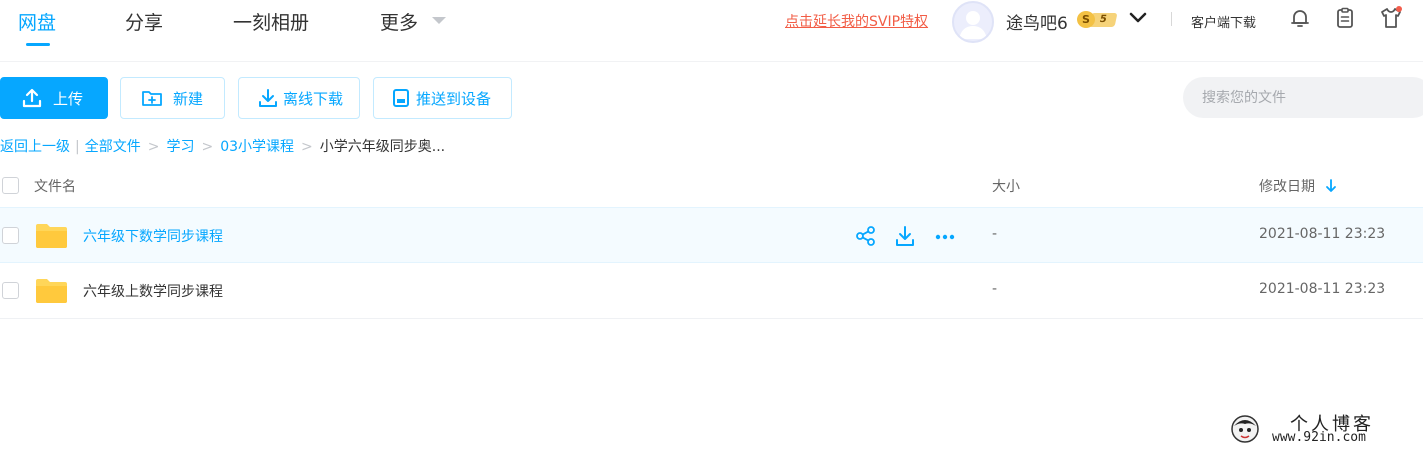 The width and height of the screenshot is (1423, 452). What do you see at coordinates (973, 25) in the screenshot?
I see `avatar-placeholder-icon` at bounding box center [973, 25].